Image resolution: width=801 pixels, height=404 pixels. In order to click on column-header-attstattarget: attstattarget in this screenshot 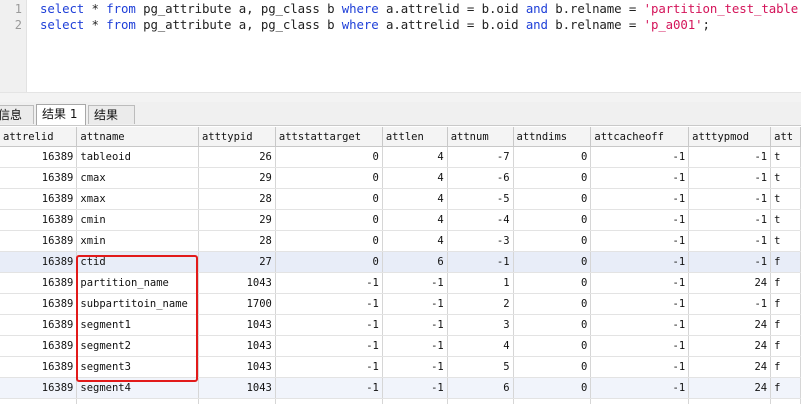, I will do `click(329, 137)`.